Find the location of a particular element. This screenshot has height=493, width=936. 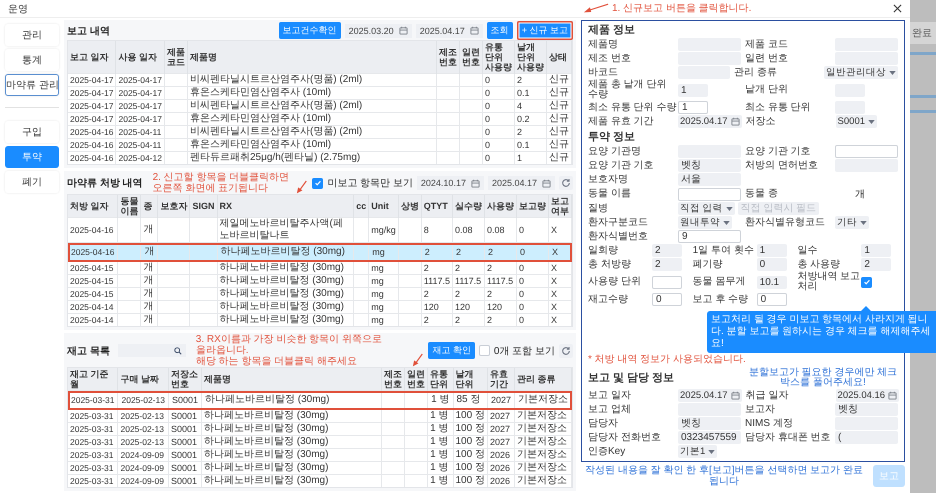

column-header: 제품명 is located at coordinates (292, 379).